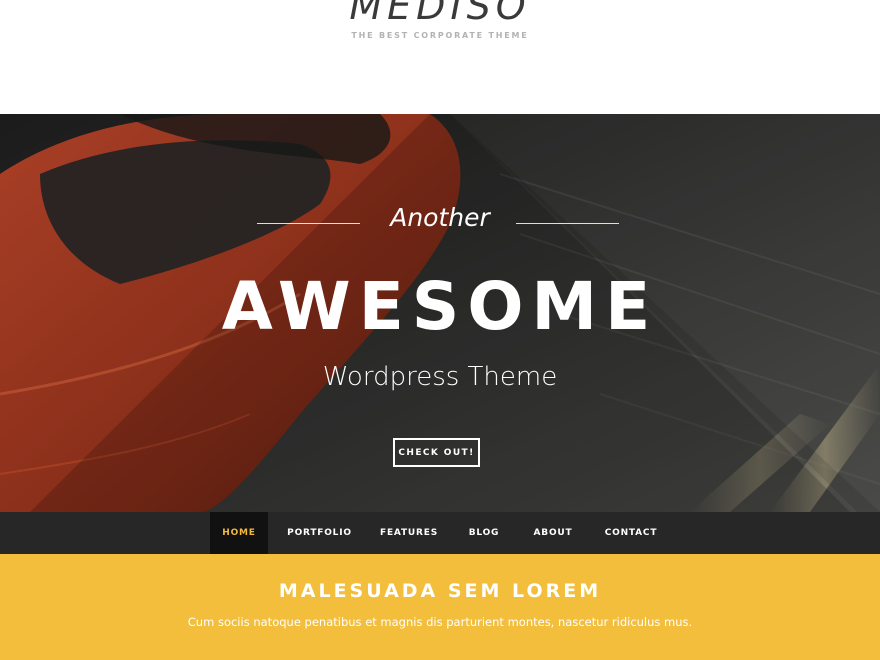 The height and width of the screenshot is (660, 880). I want to click on nav-item-about: ABOUT, so click(553, 533).